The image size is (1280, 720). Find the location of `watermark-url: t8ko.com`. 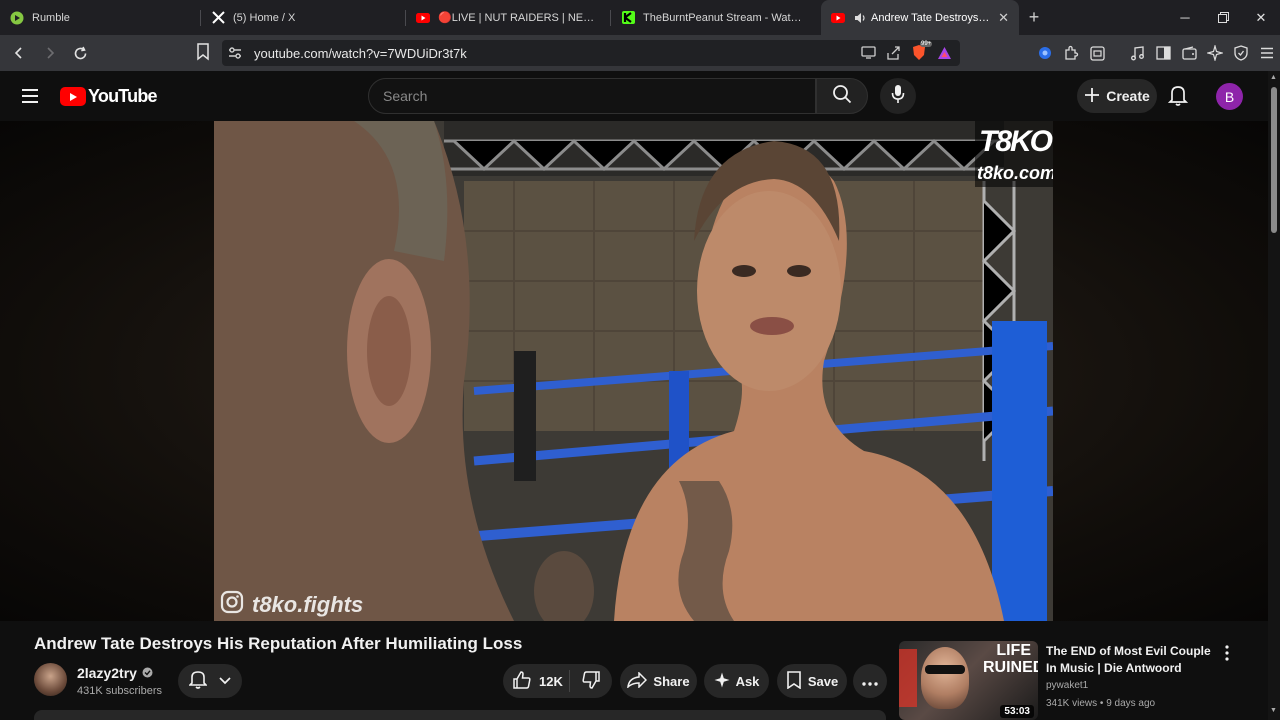

watermark-url: t8ko.com is located at coordinates (1015, 173).